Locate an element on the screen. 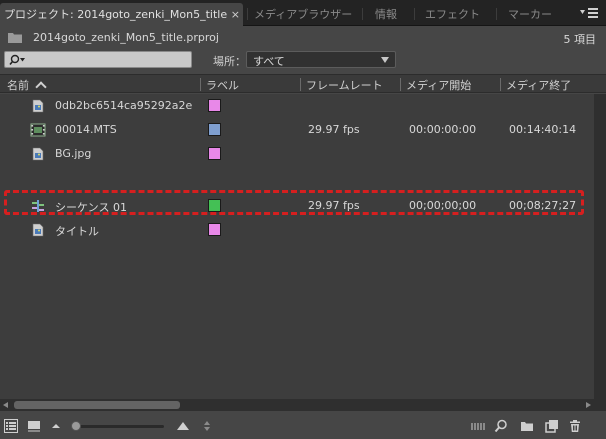  tab-project: プロジェクト: 2014goto_zenki_Mon5_title × is located at coordinates (121, 14).